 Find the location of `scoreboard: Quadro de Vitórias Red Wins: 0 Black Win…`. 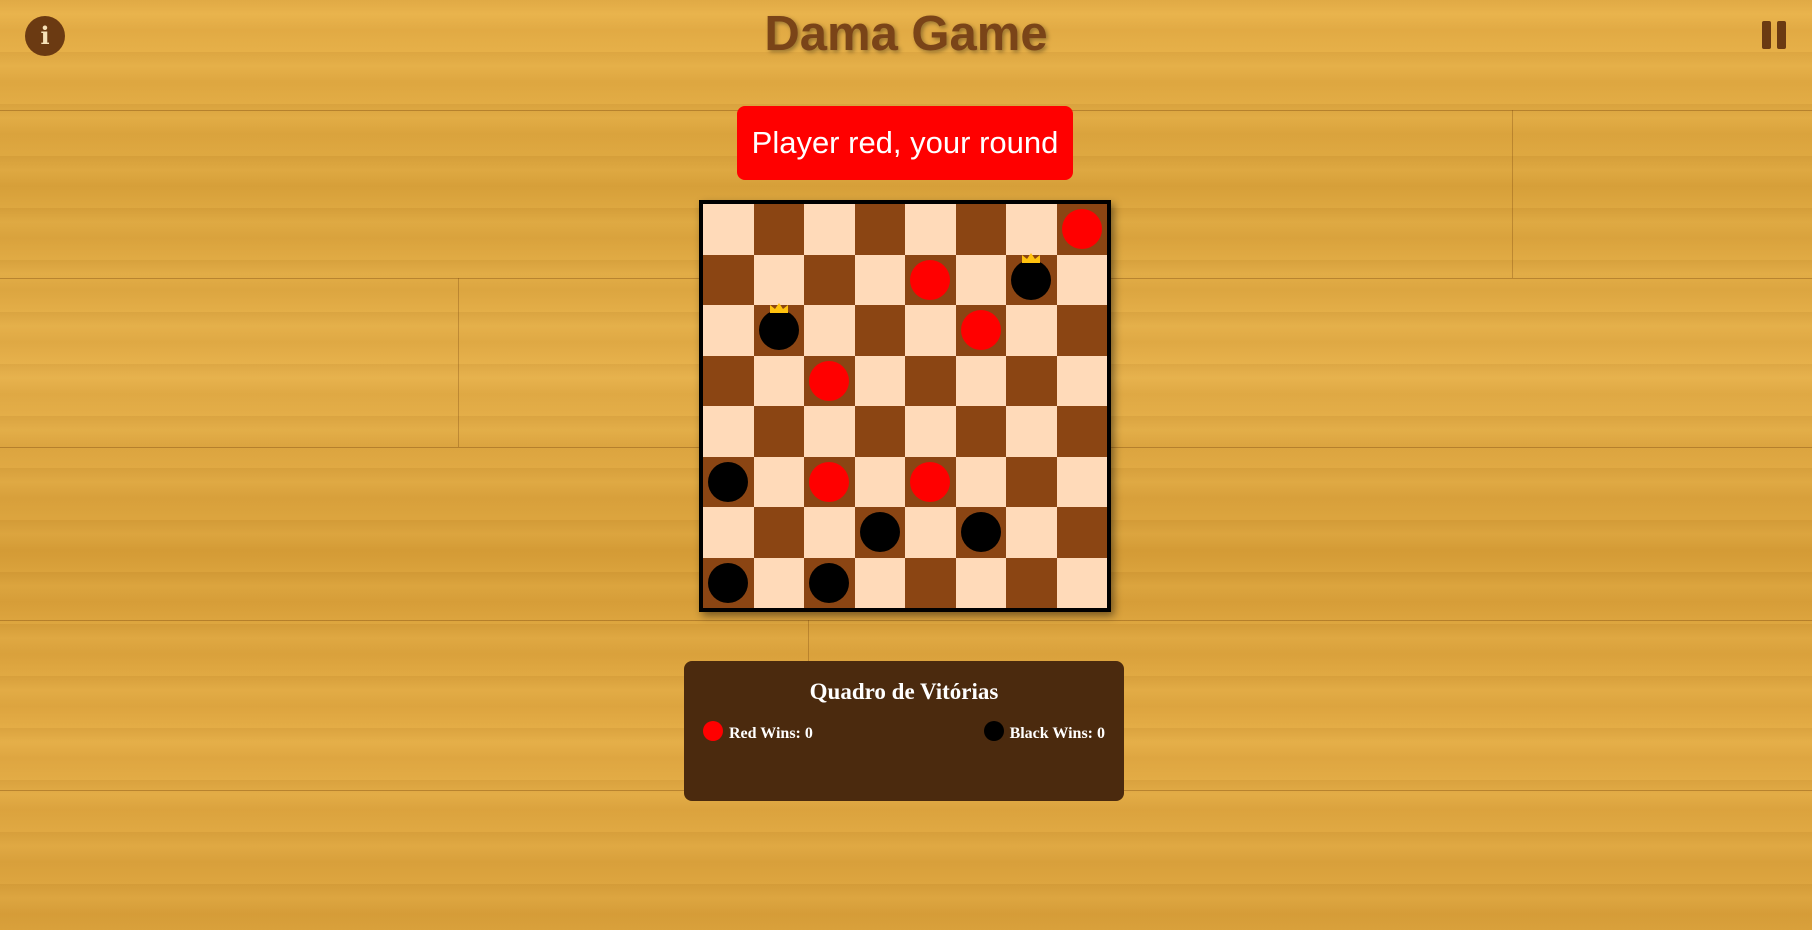

scoreboard: Quadro de Vitórias Red Wins: 0 Black Win… is located at coordinates (904, 731).